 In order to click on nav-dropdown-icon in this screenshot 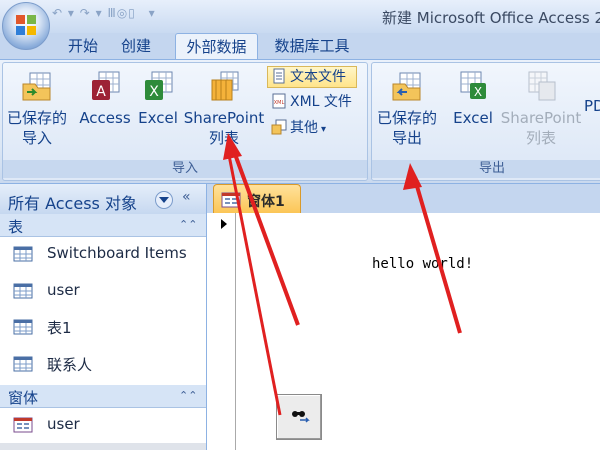, I will do `click(164, 200)`.